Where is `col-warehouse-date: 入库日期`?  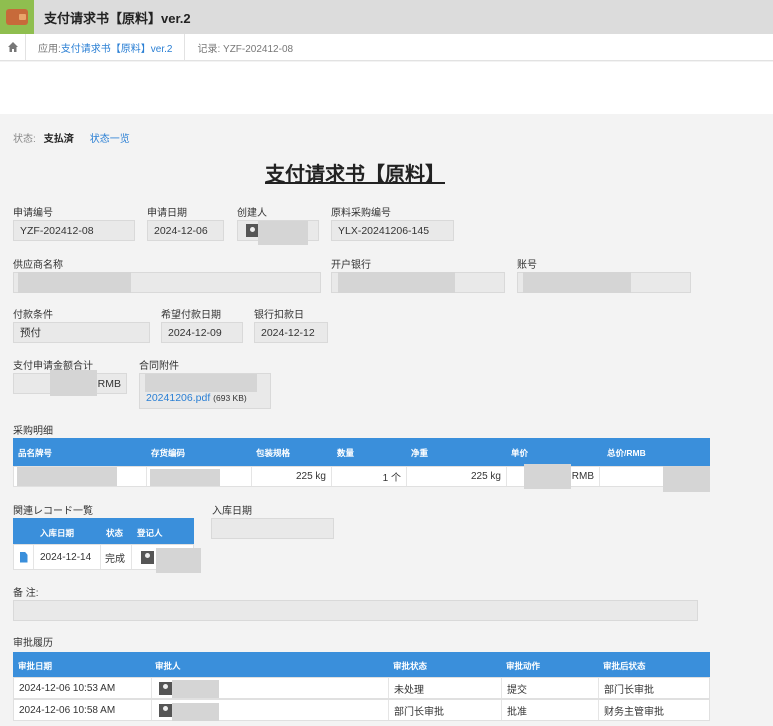 col-warehouse-date: 入库日期 is located at coordinates (57, 533).